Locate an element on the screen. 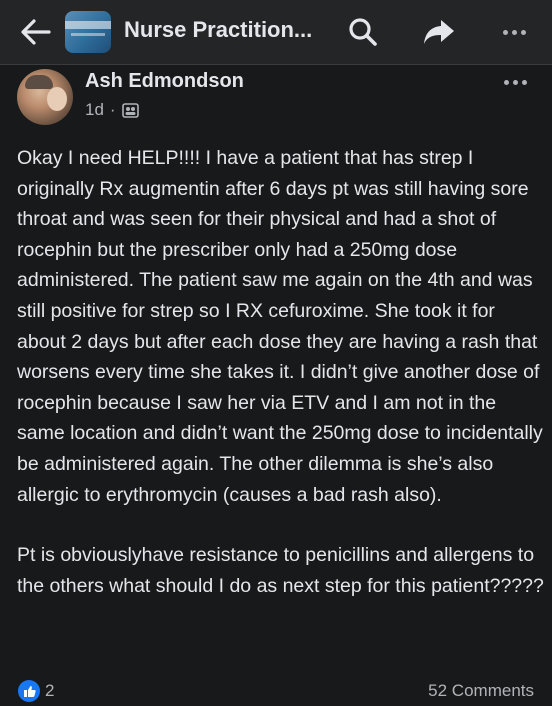 The image size is (552, 706). comments-count: 52 Comments is located at coordinates (481, 691).